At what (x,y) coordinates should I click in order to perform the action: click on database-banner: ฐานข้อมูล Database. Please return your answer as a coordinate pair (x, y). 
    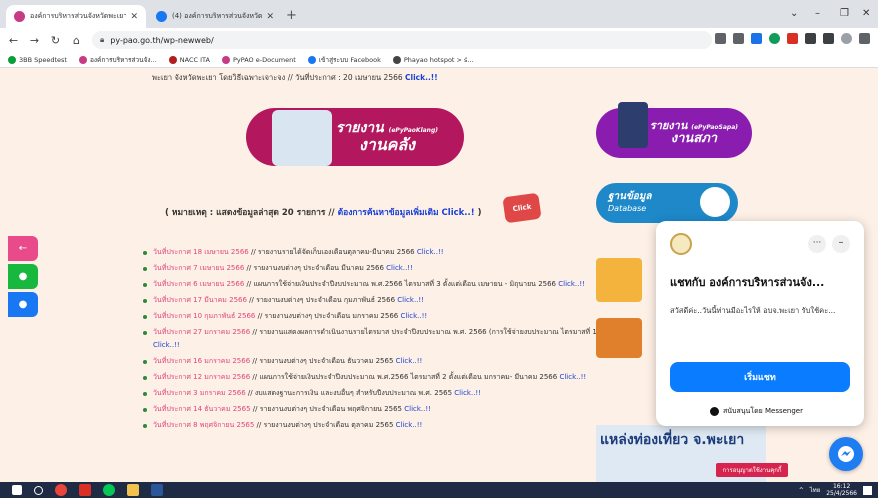
    Looking at the image, I should click on (667, 203).